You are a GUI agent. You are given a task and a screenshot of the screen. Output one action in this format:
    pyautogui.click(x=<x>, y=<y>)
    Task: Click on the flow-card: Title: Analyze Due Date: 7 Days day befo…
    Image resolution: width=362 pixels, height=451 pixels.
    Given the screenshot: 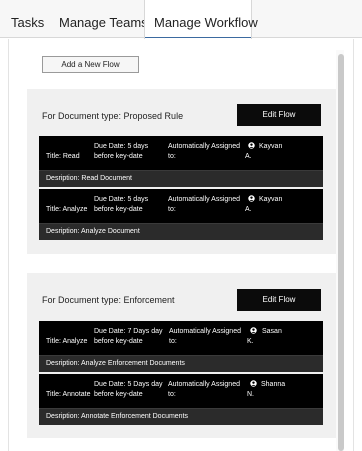 What is the action you would take?
    pyautogui.click(x=181, y=346)
    